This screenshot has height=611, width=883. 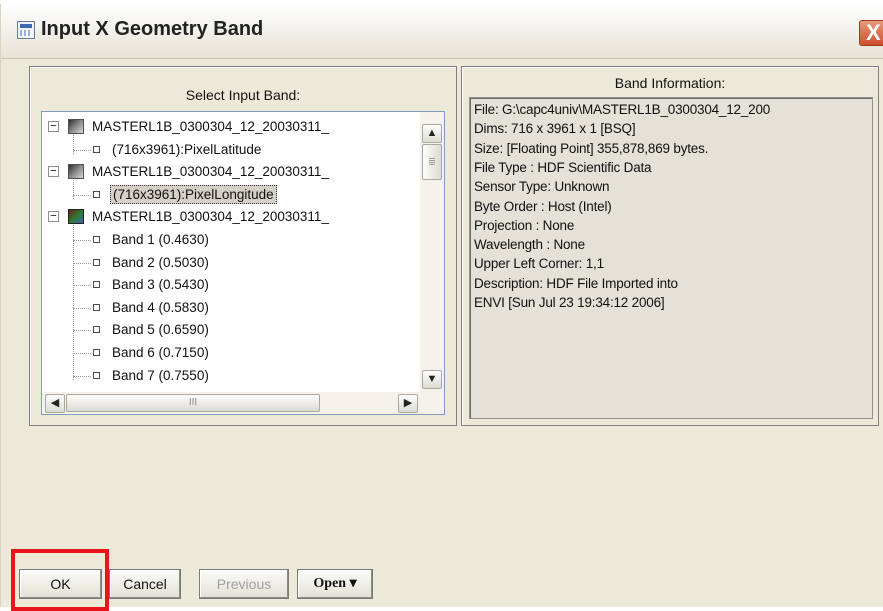 I want to click on tree-band-item: Band 4 (0.5830), so click(x=231, y=308).